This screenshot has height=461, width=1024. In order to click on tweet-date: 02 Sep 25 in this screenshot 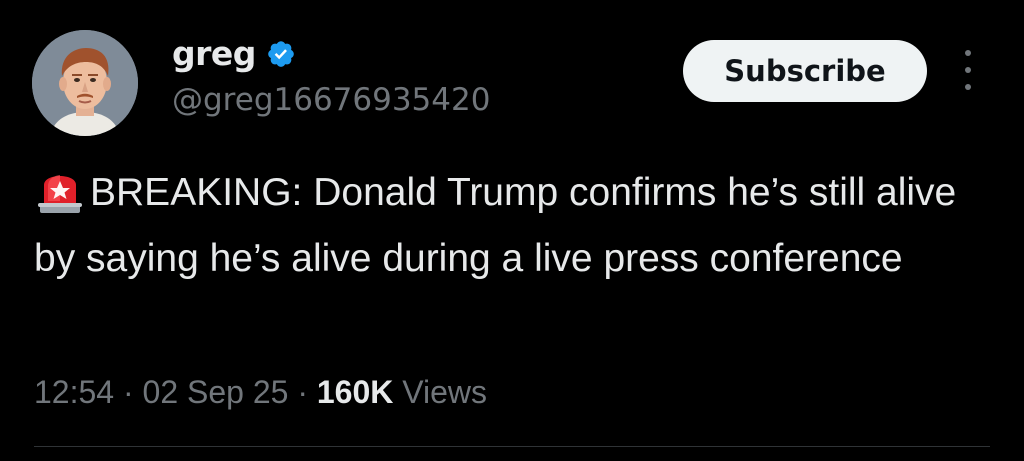, I will do `click(216, 392)`.